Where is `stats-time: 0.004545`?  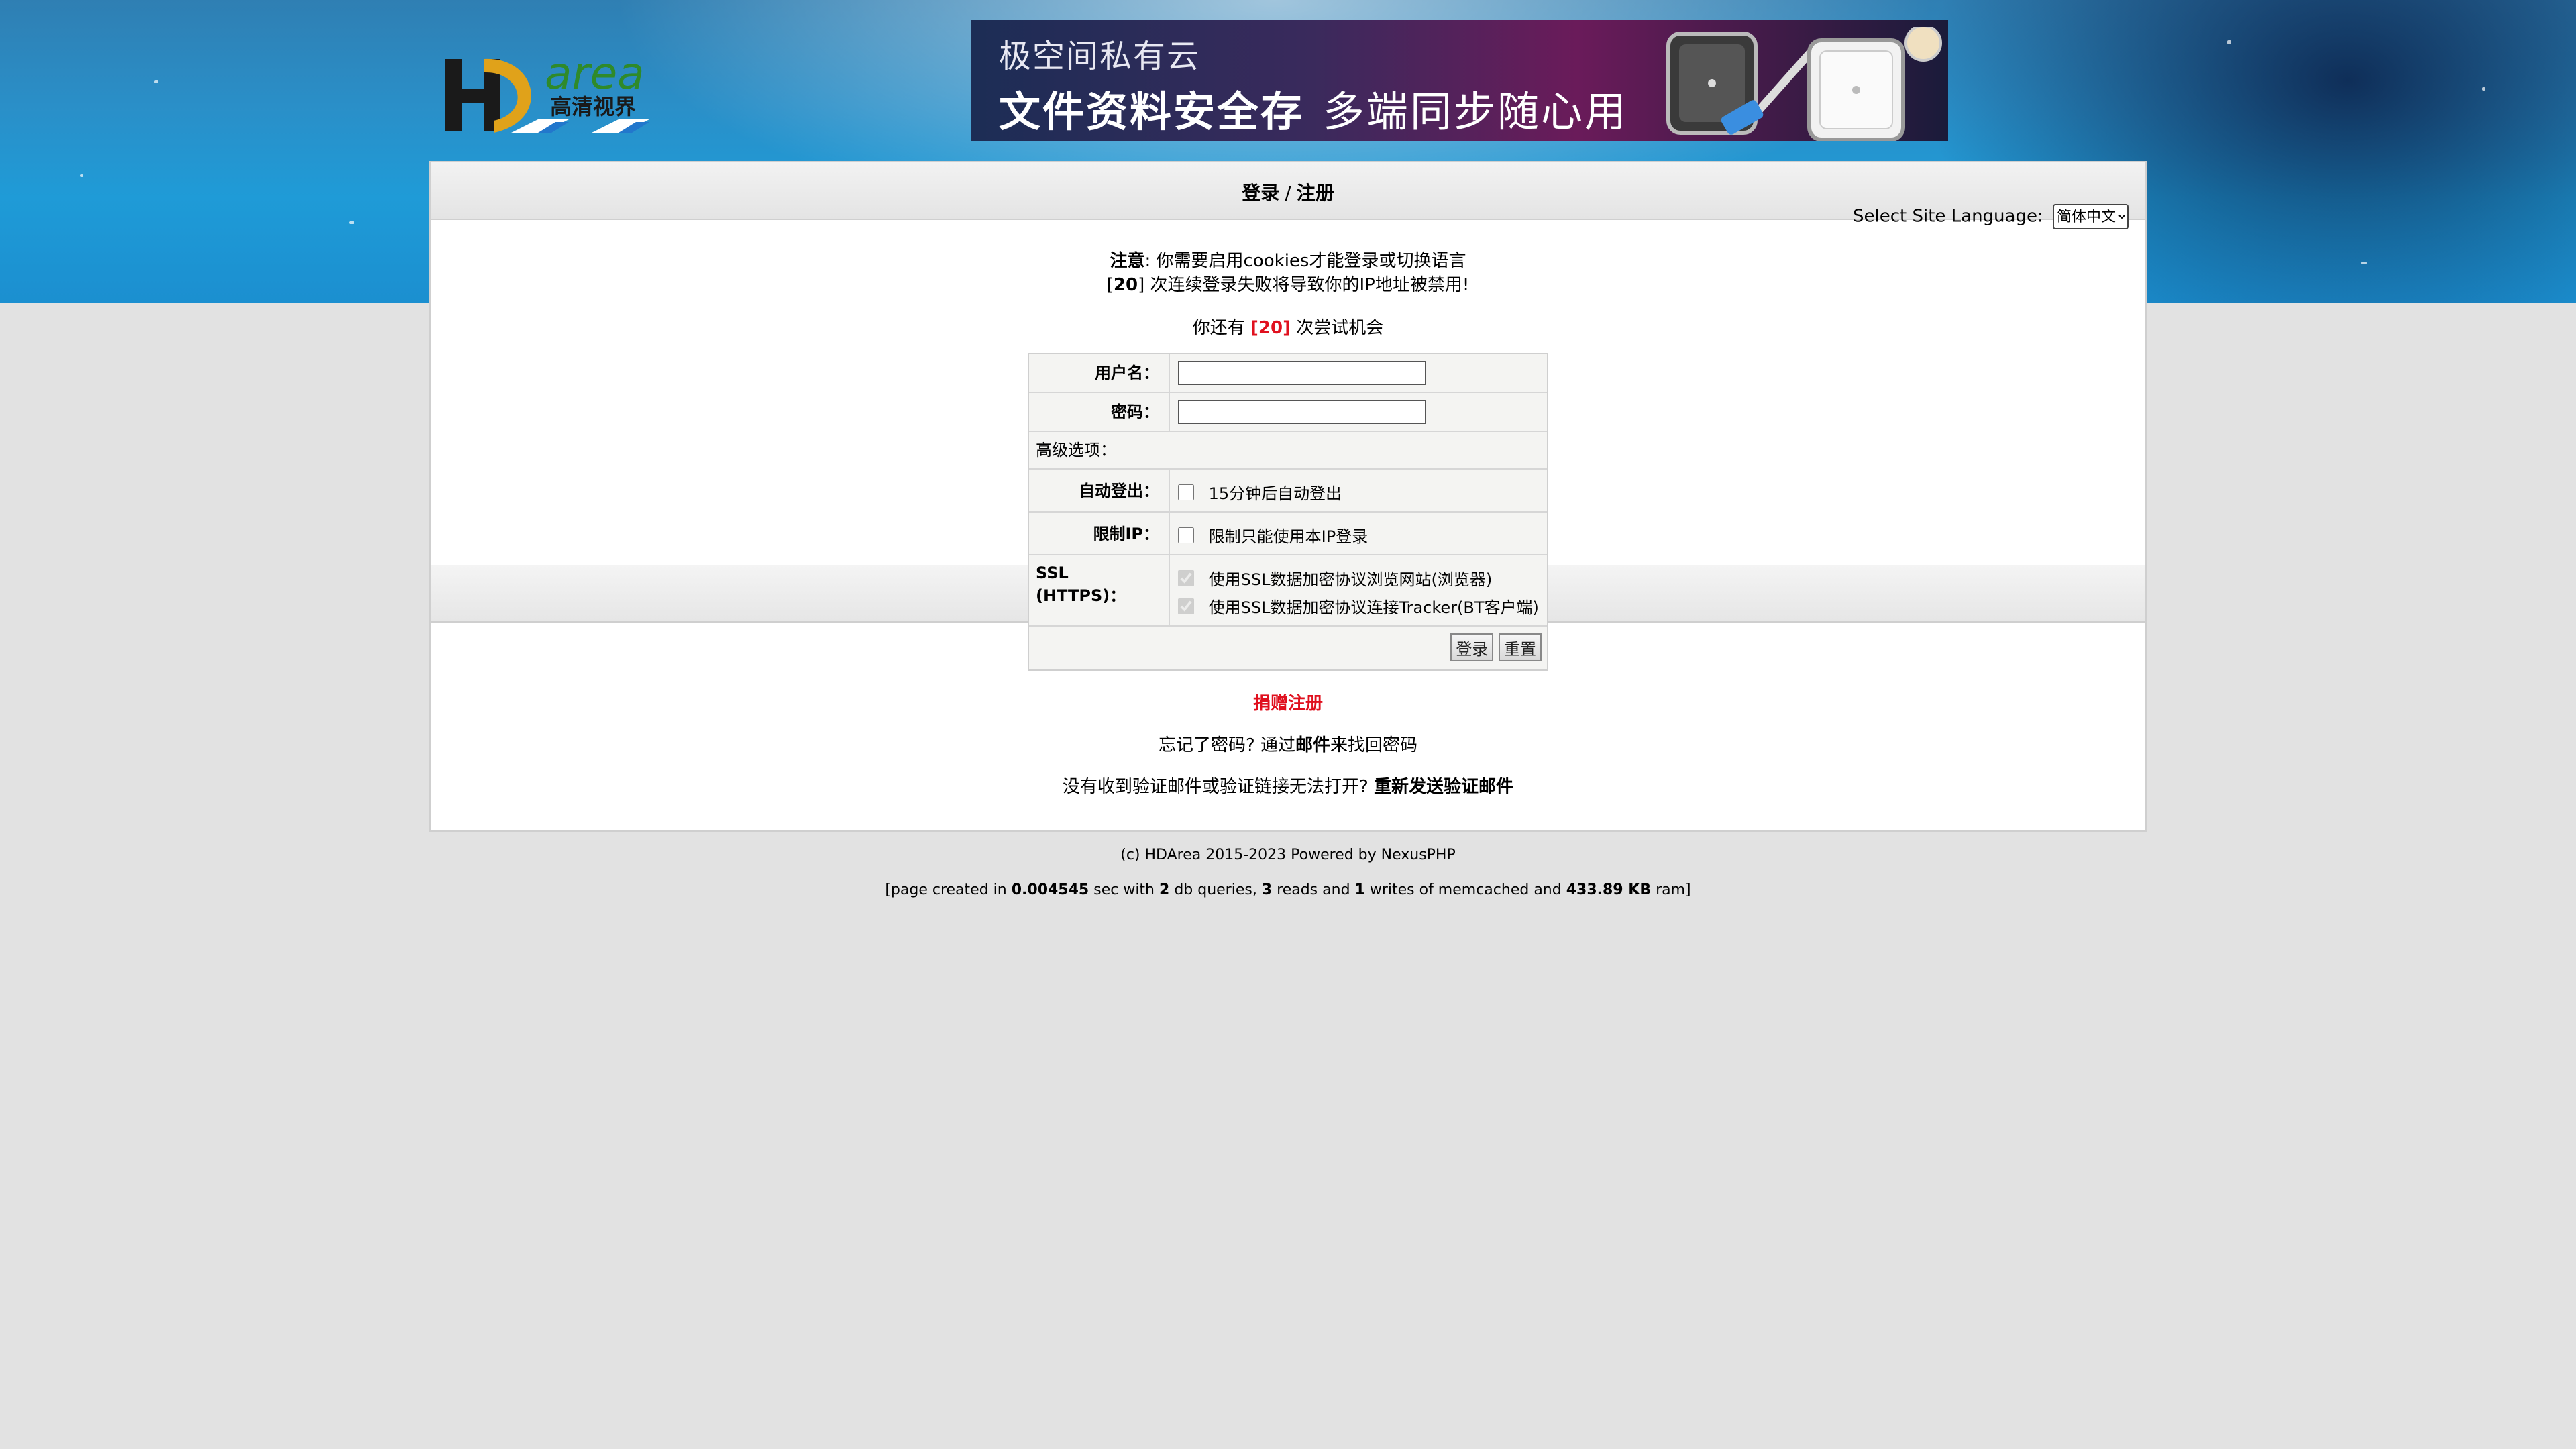
stats-time: 0.004545 is located at coordinates (1050, 889).